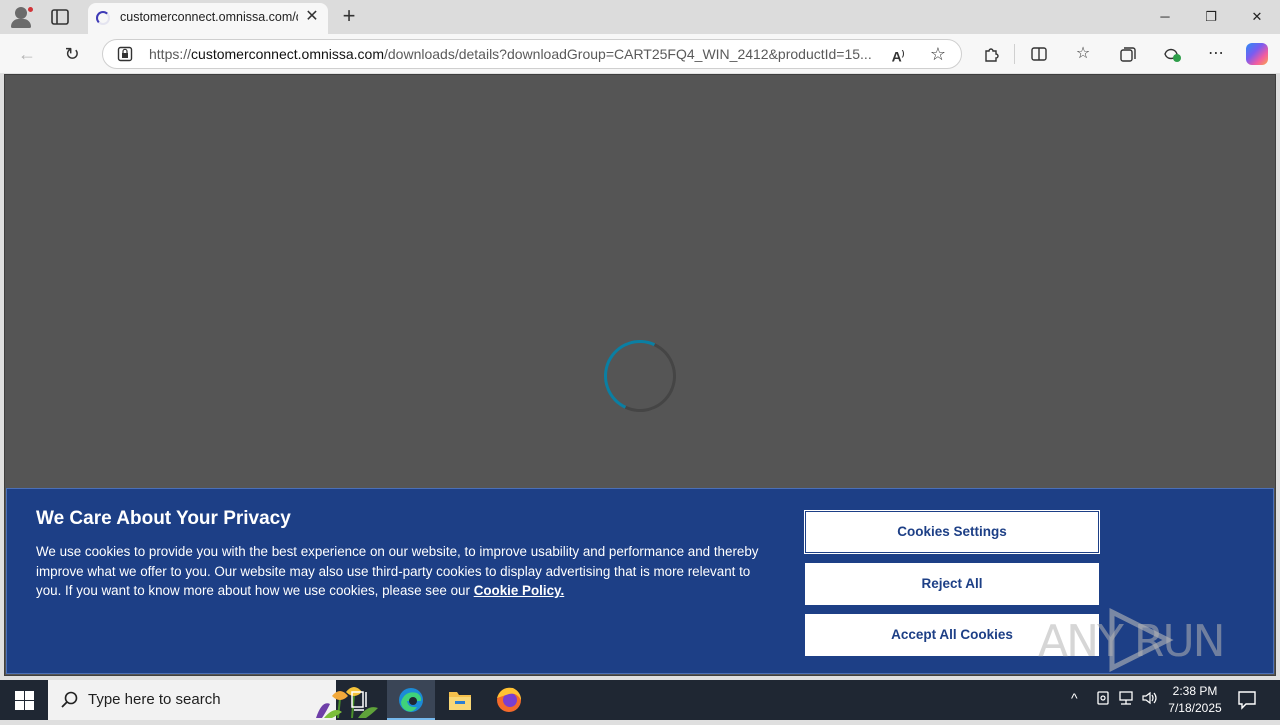 The image size is (1280, 725). I want to click on task-view-icon, so click(360, 700).